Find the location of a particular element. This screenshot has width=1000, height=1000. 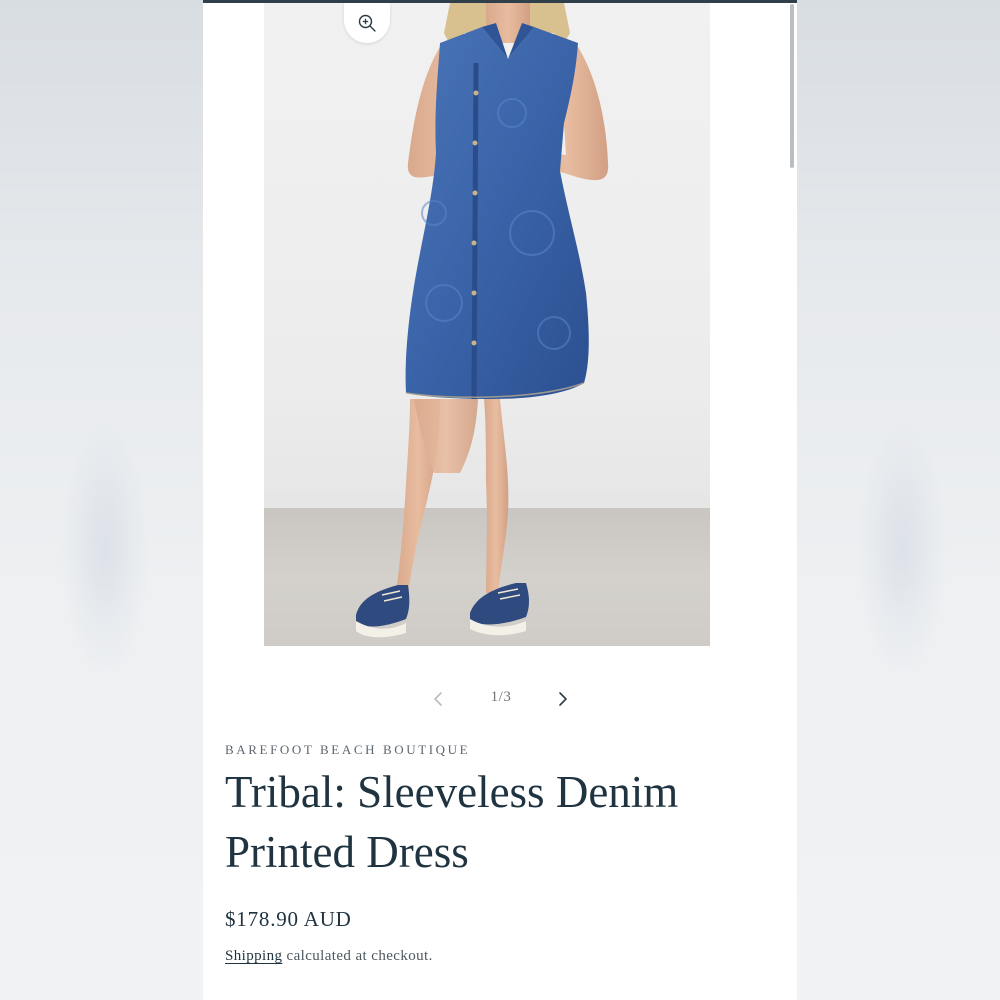

image-slider-controls: 1/3 is located at coordinates (500, 699).